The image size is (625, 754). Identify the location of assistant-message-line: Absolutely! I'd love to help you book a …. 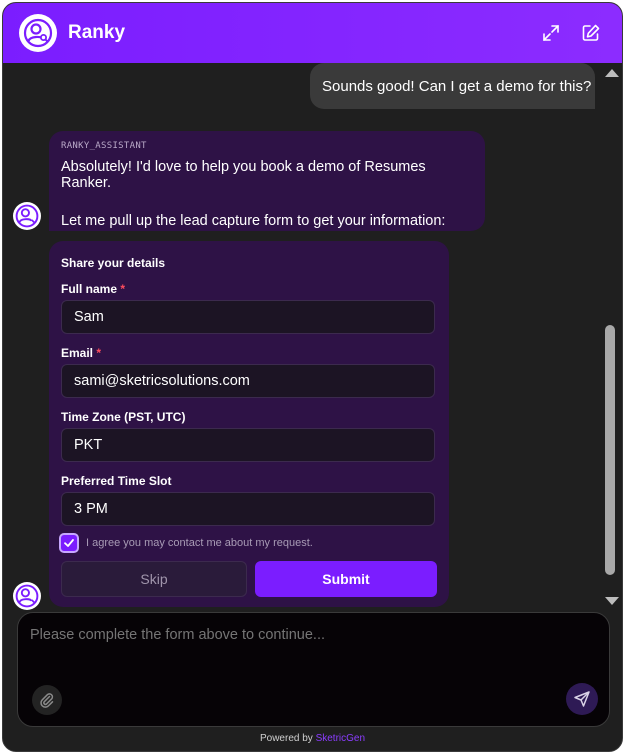
(243, 175).